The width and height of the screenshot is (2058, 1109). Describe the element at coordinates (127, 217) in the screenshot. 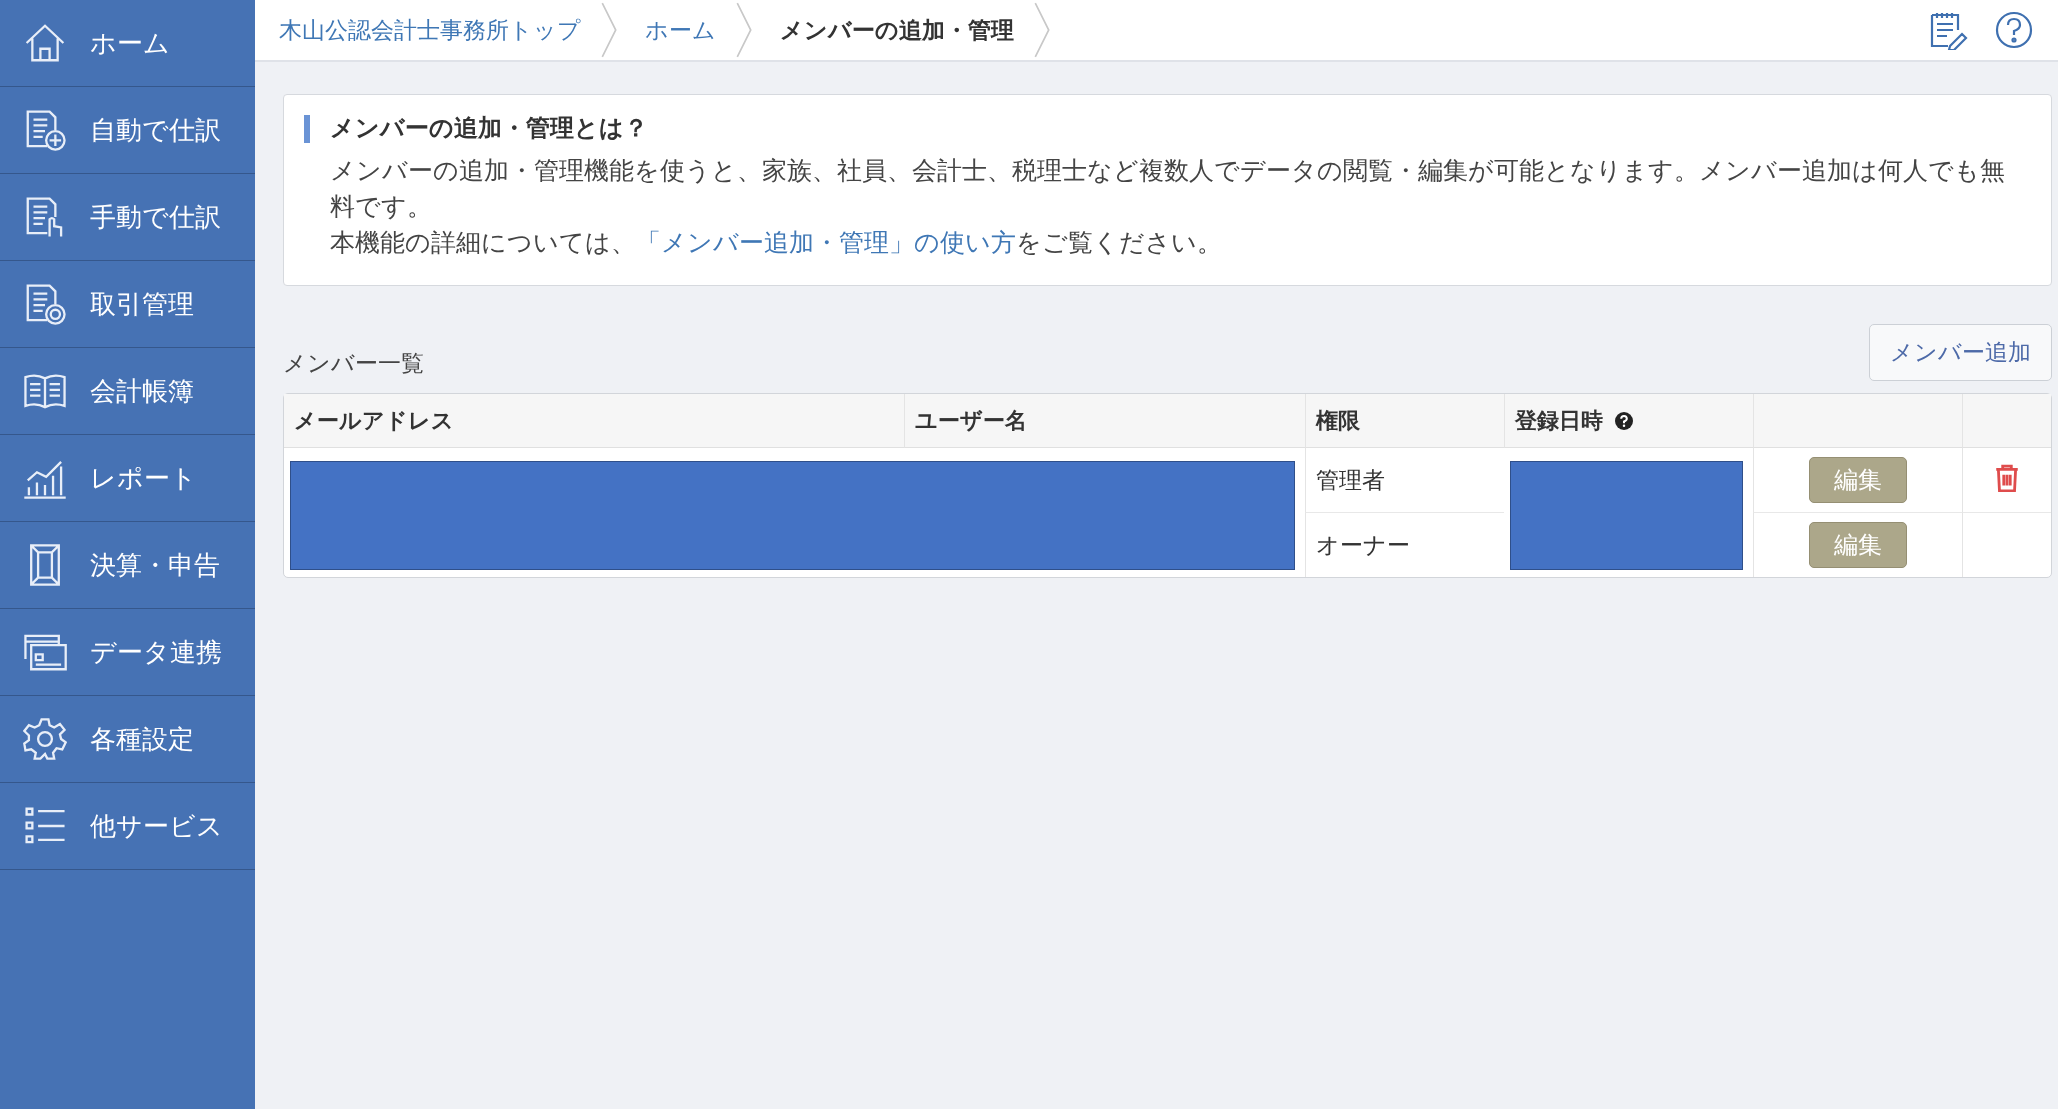

I see `sidebar-item: 手動で仕訳` at that location.